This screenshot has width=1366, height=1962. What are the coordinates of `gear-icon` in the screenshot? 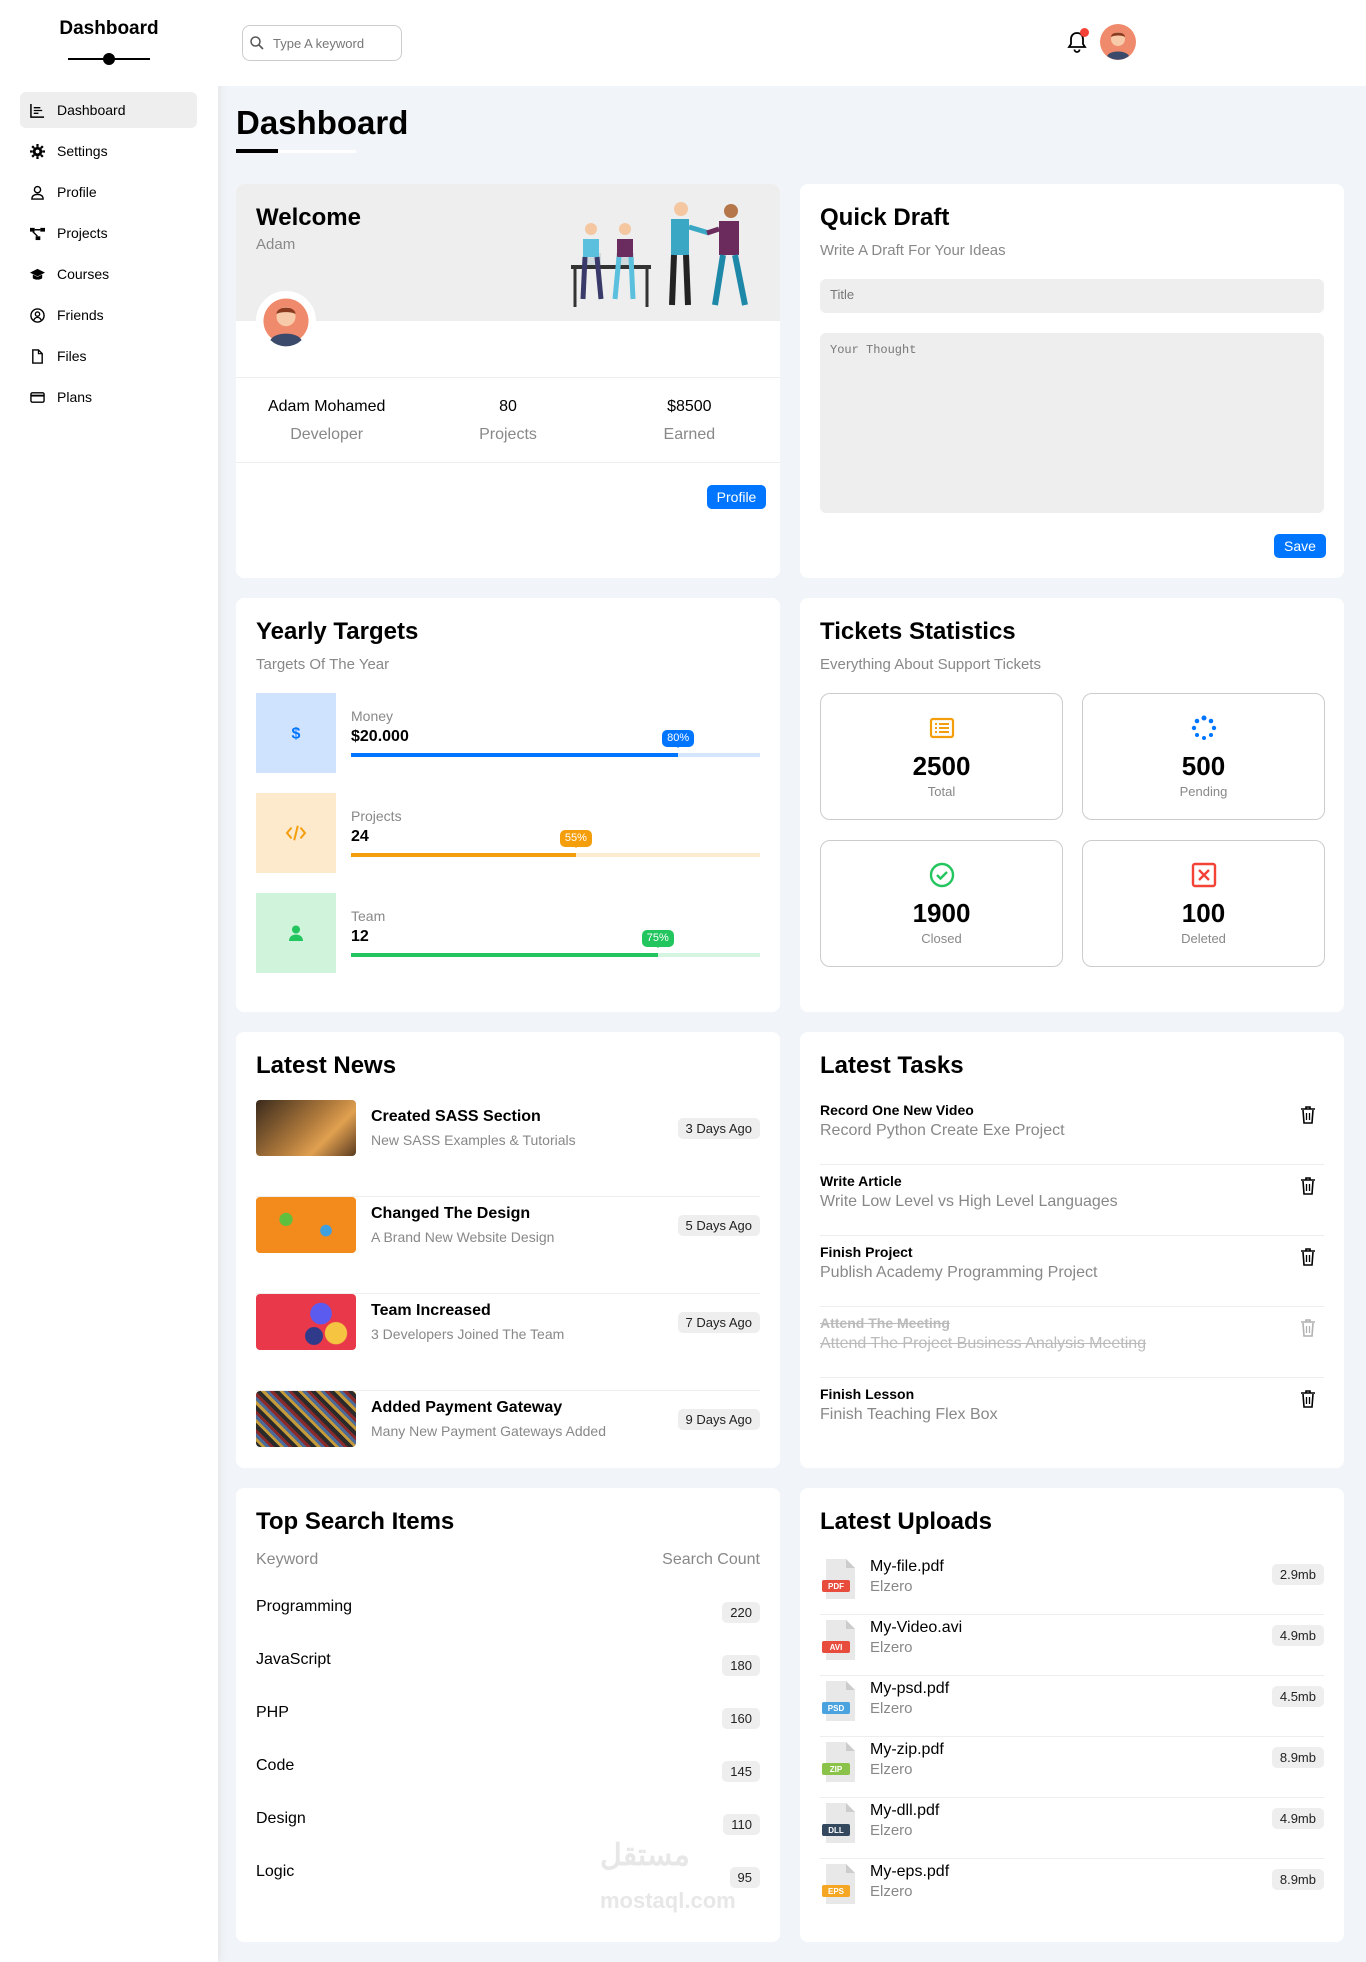 It's located at (37, 151).